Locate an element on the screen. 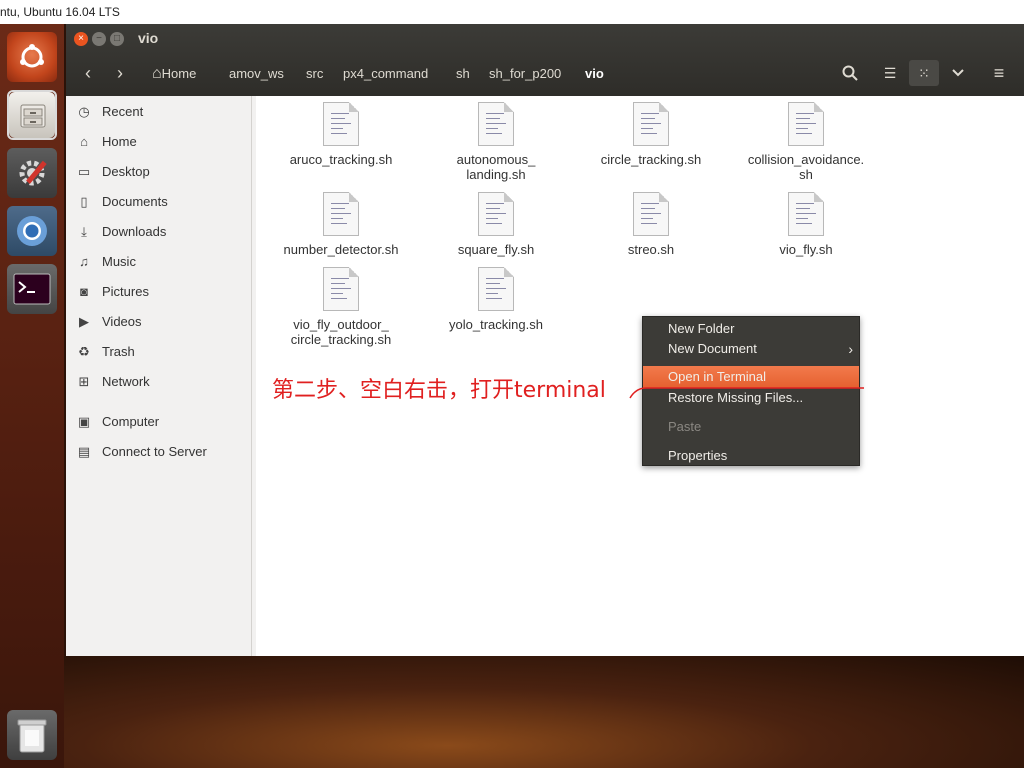 This screenshot has width=1024, height=768. grid-view-button: ⁙ is located at coordinates (924, 73).